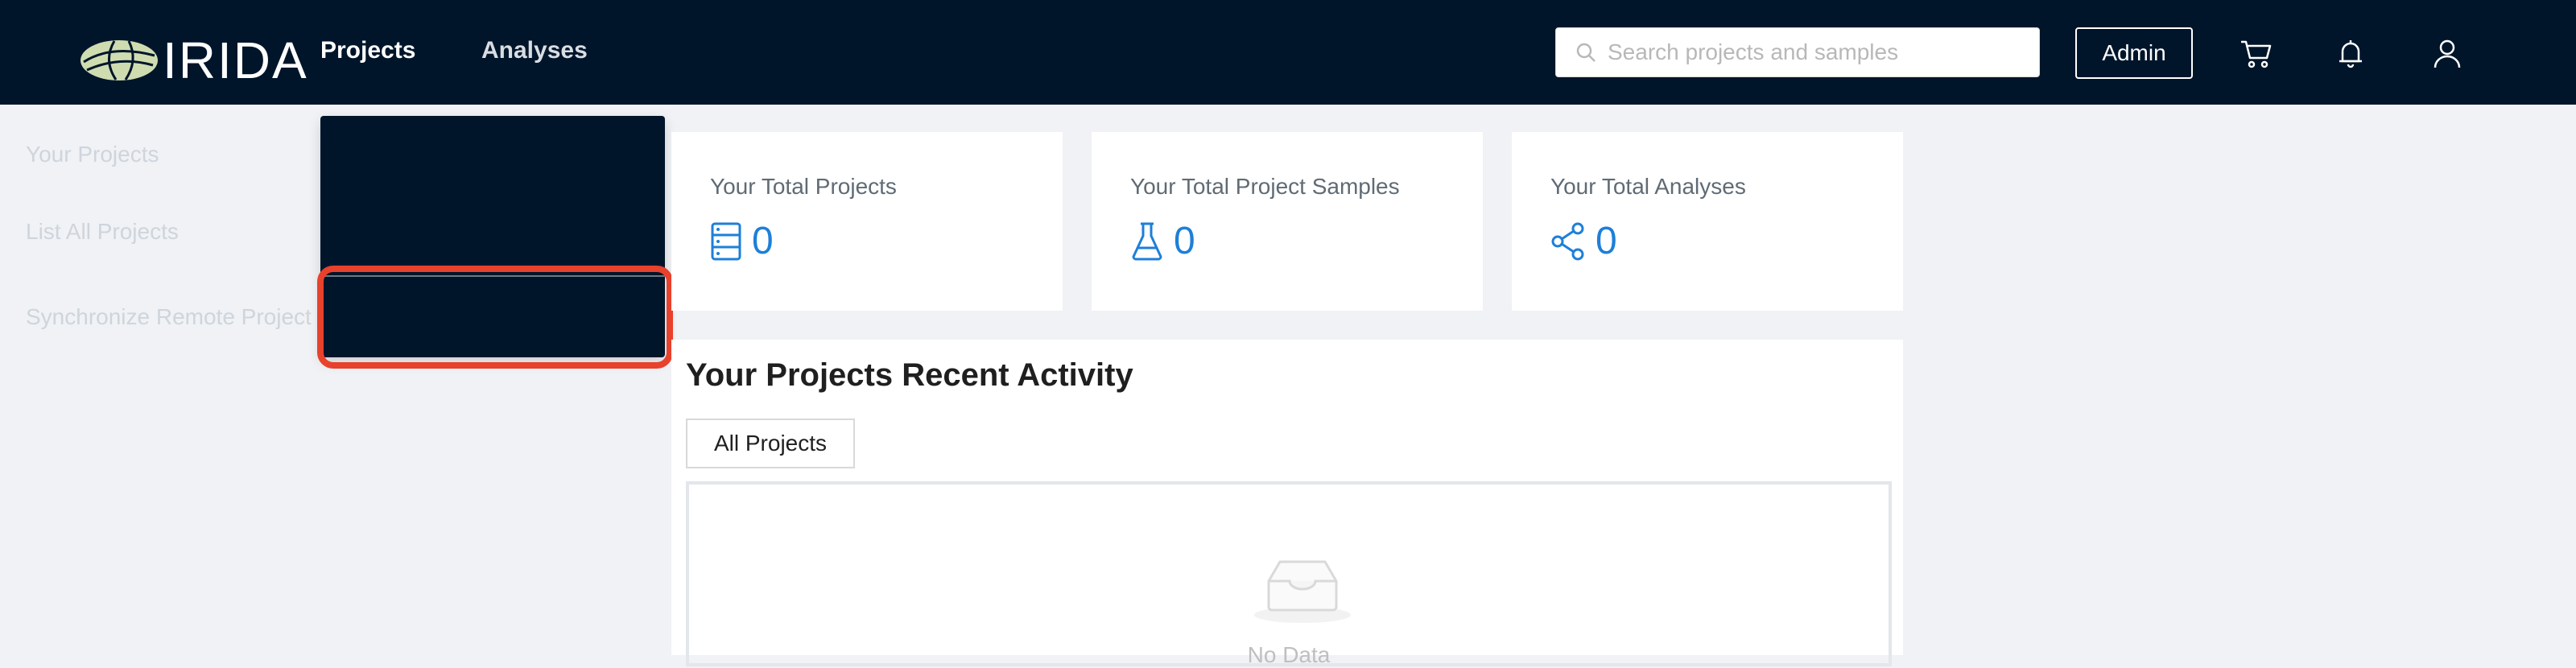 The image size is (2576, 668). Describe the element at coordinates (1648, 186) in the screenshot. I see `card-title: Your Total Analyses` at that location.